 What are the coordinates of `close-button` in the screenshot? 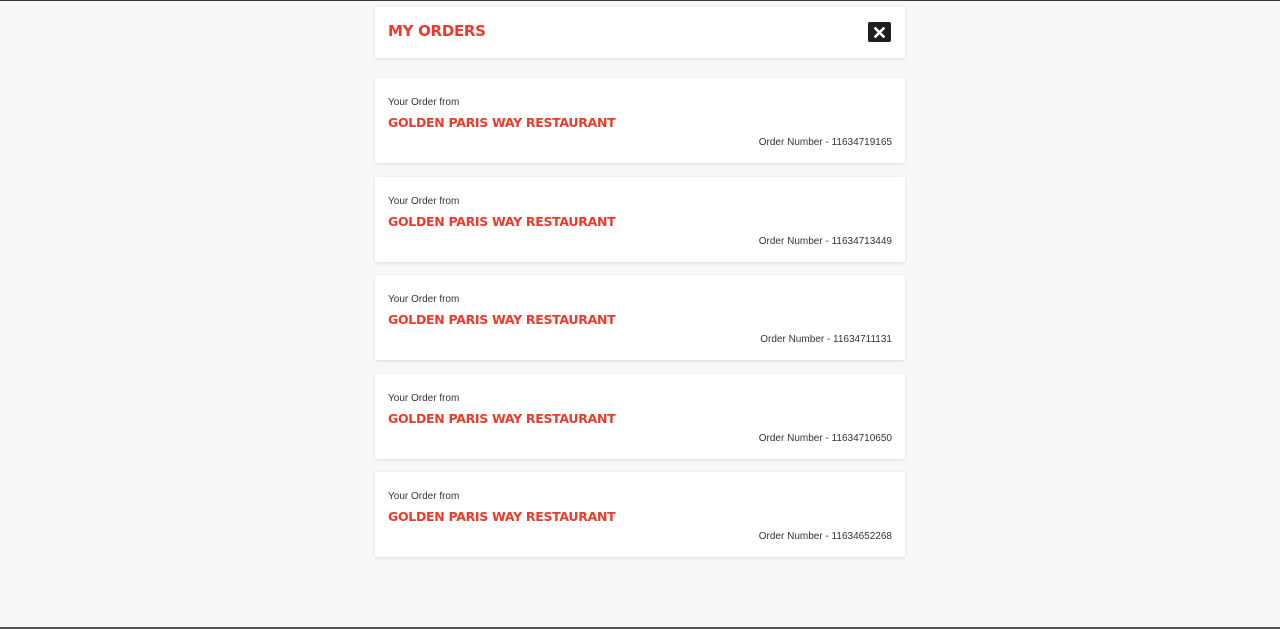 It's located at (879, 32).